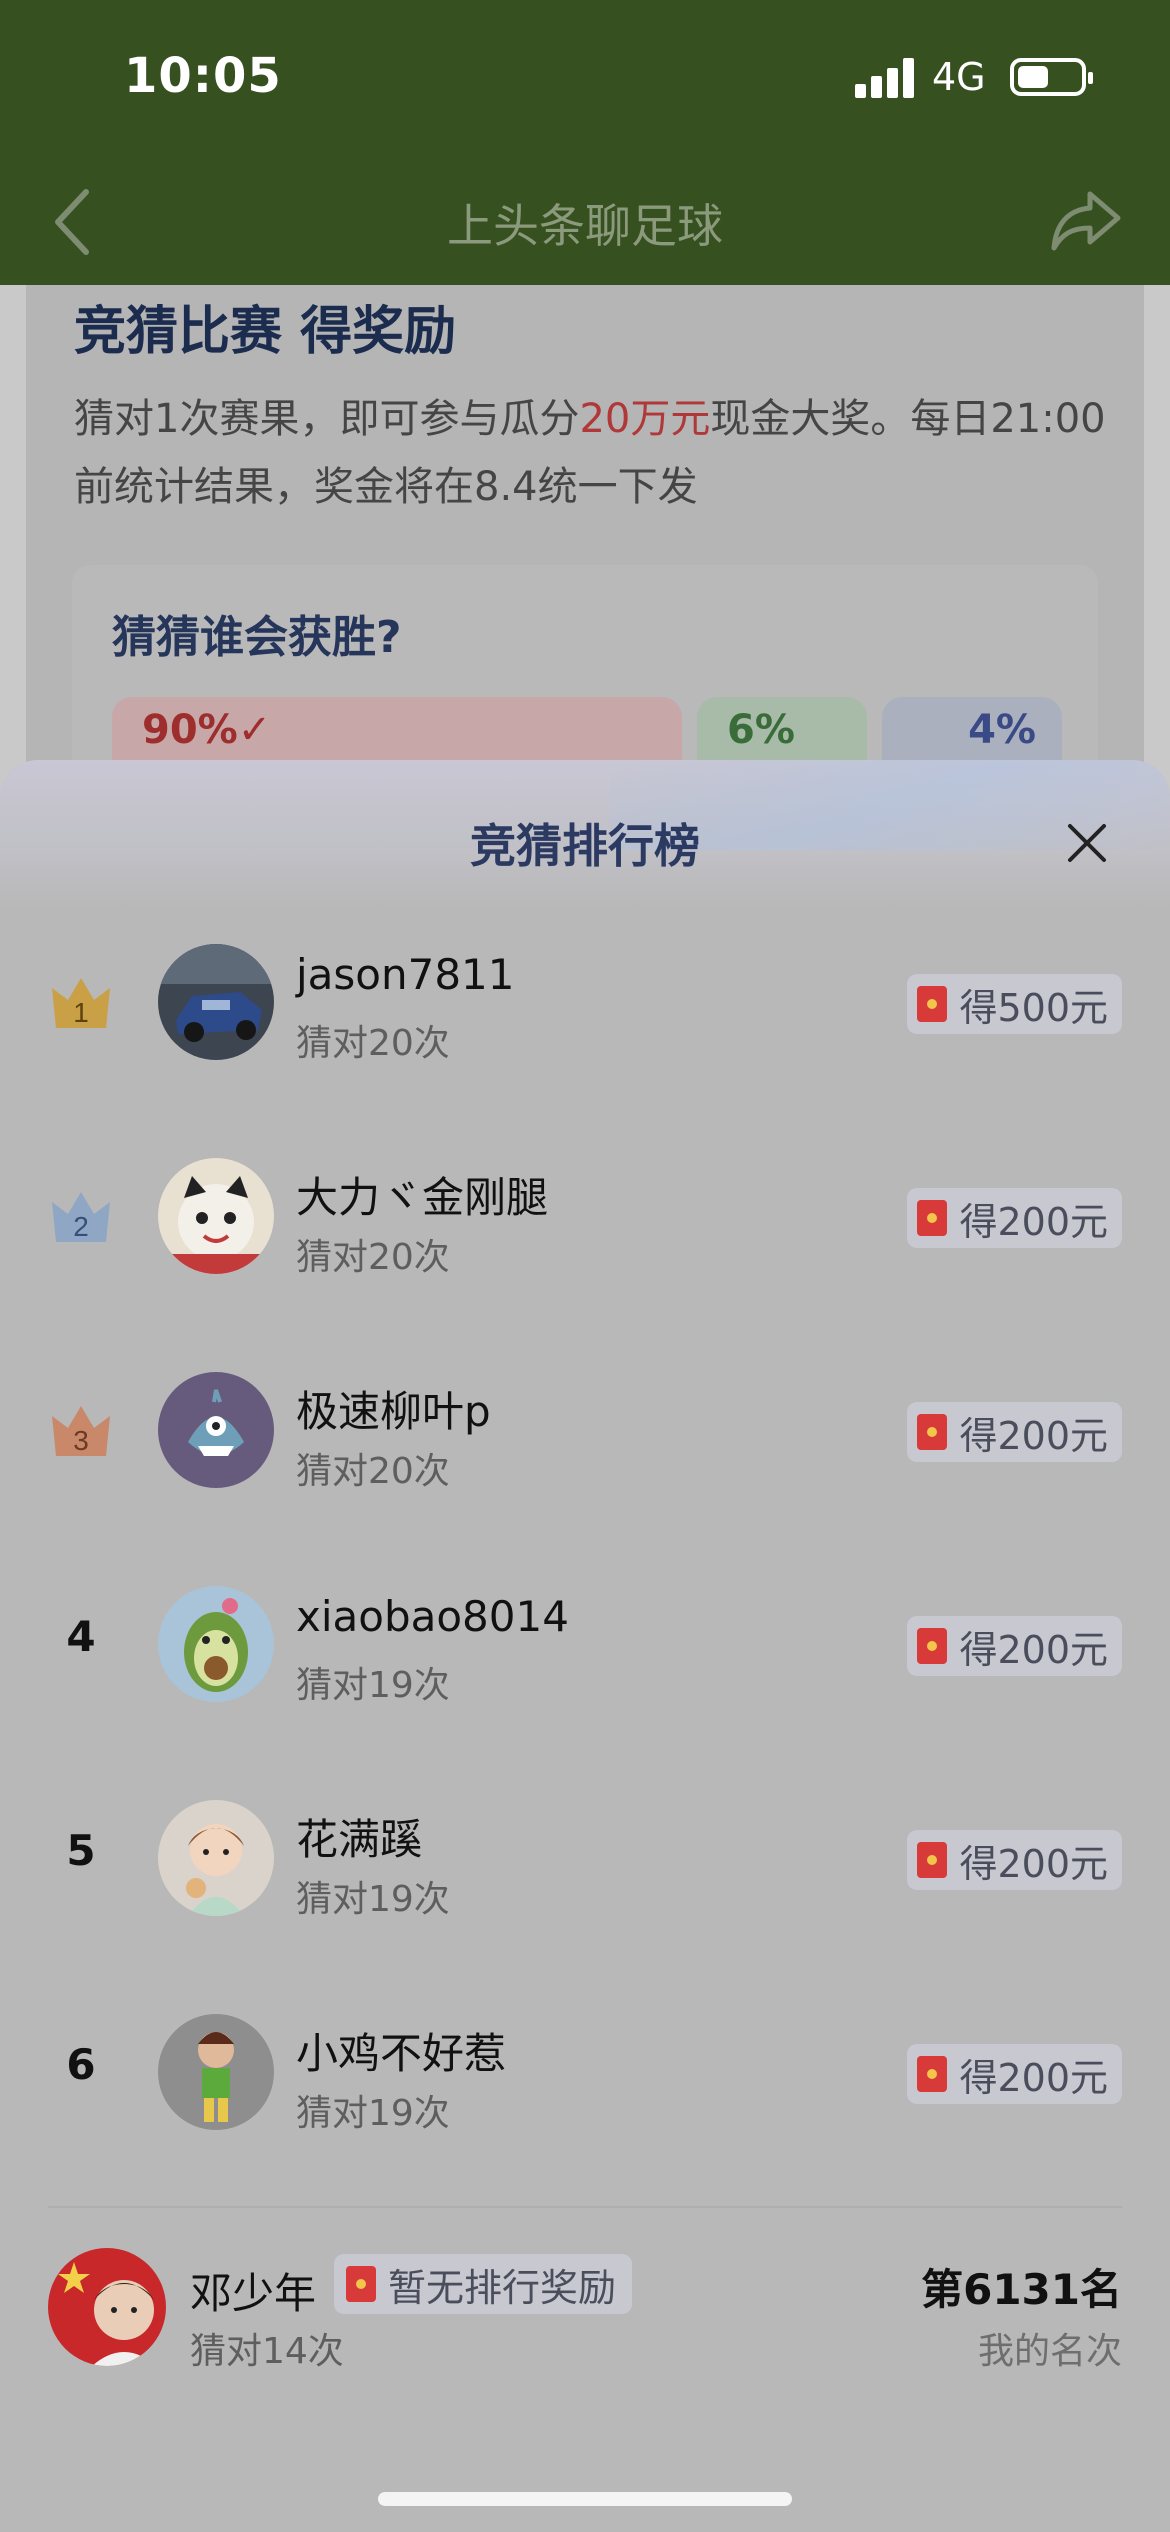 The height and width of the screenshot is (2532, 1170). What do you see at coordinates (1033, 1007) in the screenshot?
I see `reward-amount: 得500元` at bounding box center [1033, 1007].